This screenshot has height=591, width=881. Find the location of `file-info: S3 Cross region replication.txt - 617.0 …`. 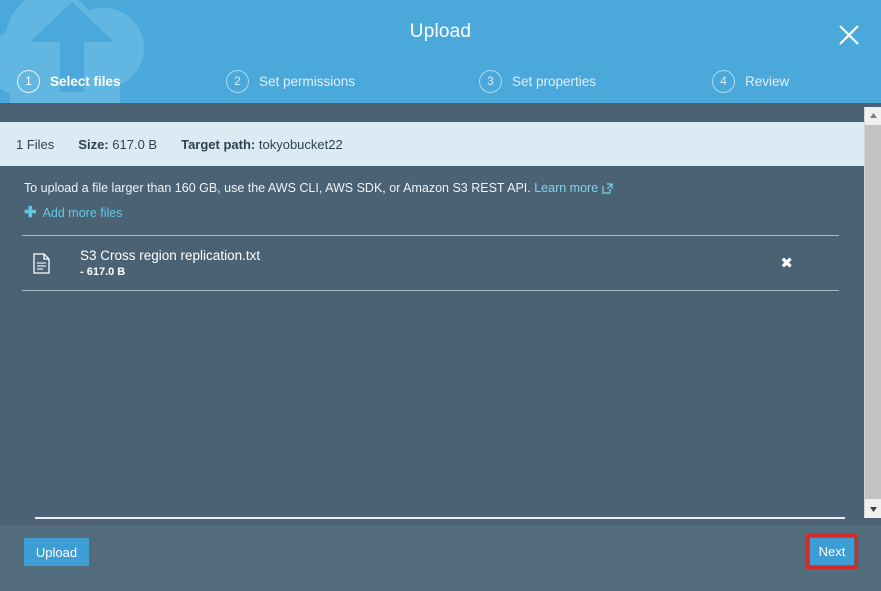

file-info: S3 Cross region replication.txt - 617.0 … is located at coordinates (170, 263).